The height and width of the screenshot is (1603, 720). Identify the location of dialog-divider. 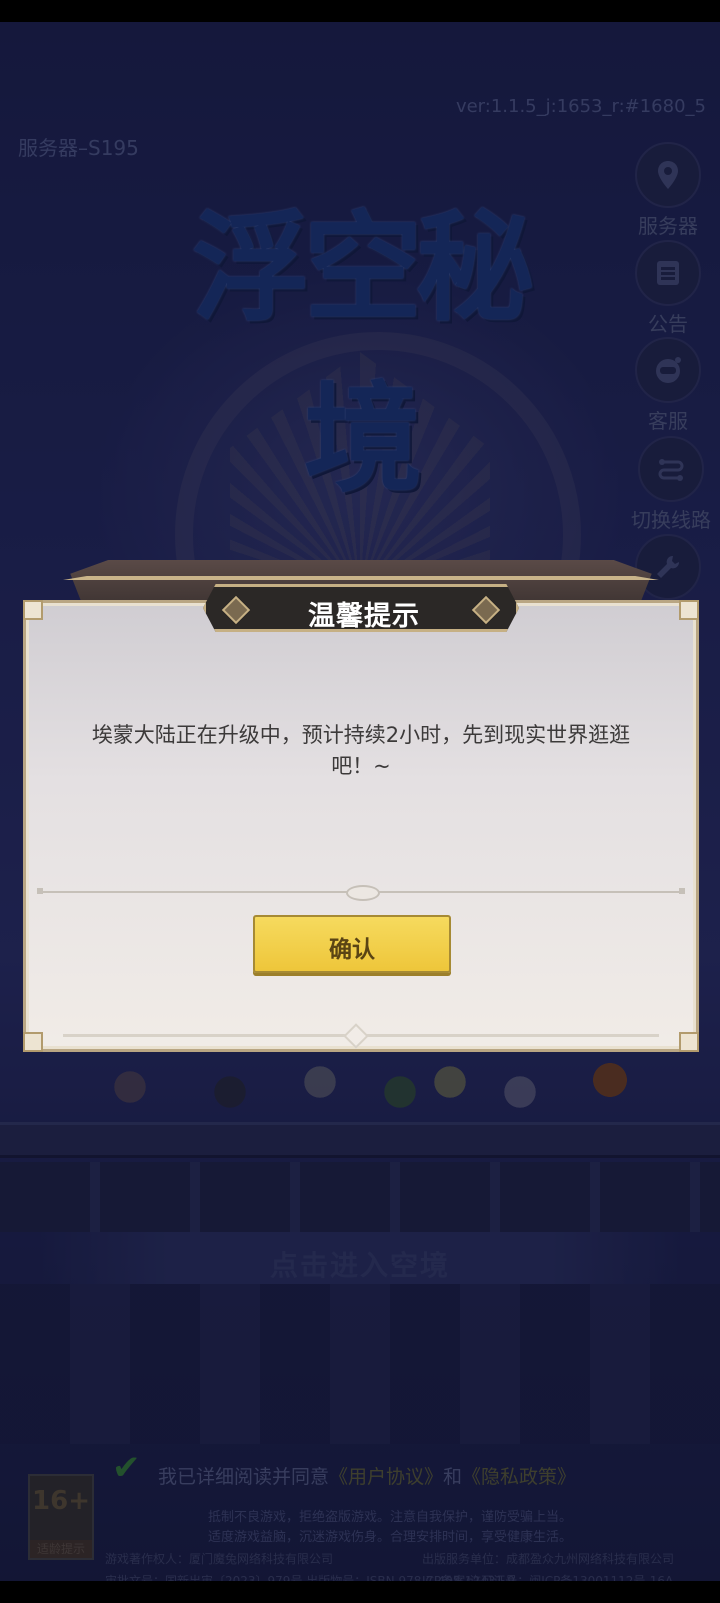
(361, 893).